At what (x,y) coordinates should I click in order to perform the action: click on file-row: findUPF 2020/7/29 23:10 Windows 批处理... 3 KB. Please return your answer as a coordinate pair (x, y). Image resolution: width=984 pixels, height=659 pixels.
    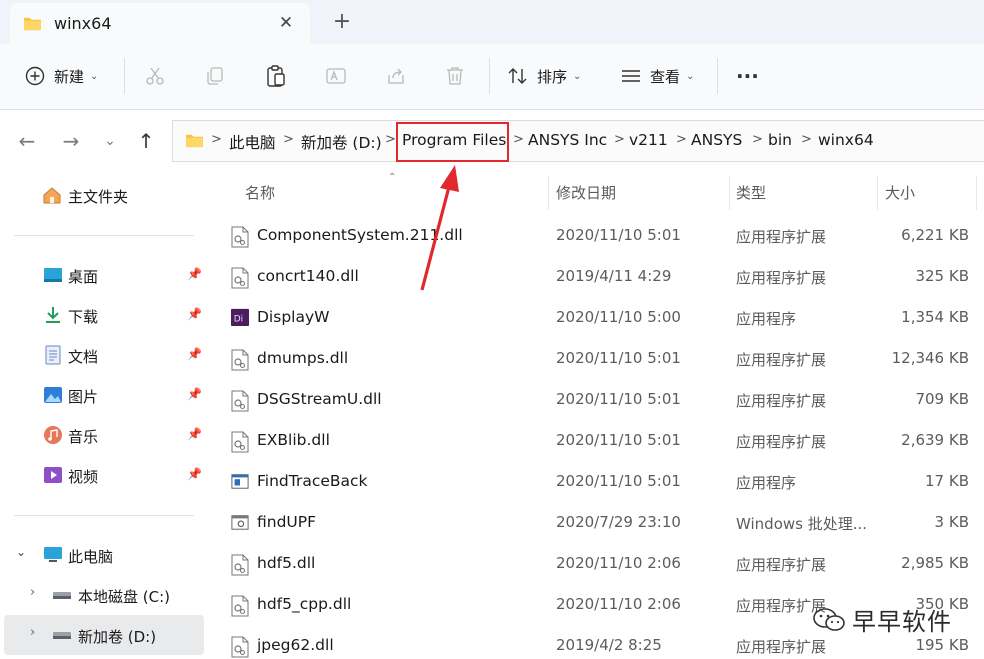
    Looking at the image, I should click on (602, 523).